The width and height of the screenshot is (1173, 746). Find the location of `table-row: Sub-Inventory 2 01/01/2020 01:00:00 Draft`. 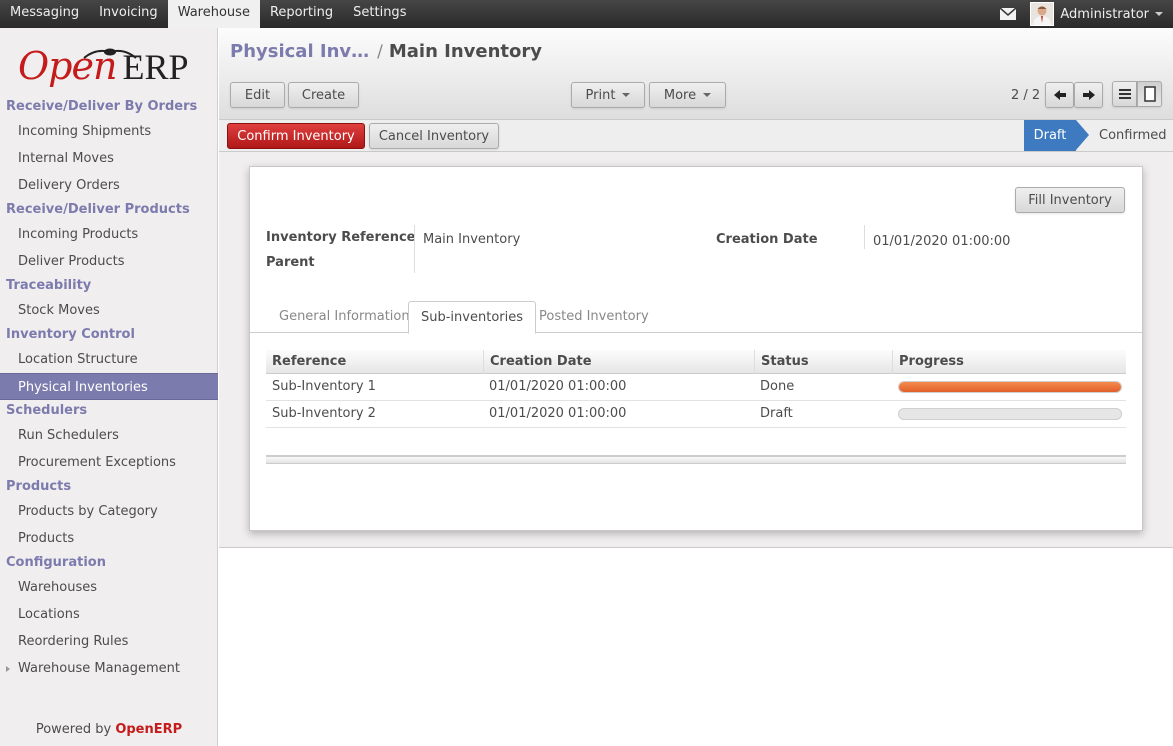

table-row: Sub-Inventory 2 01/01/2020 01:00:00 Draft is located at coordinates (696, 414).